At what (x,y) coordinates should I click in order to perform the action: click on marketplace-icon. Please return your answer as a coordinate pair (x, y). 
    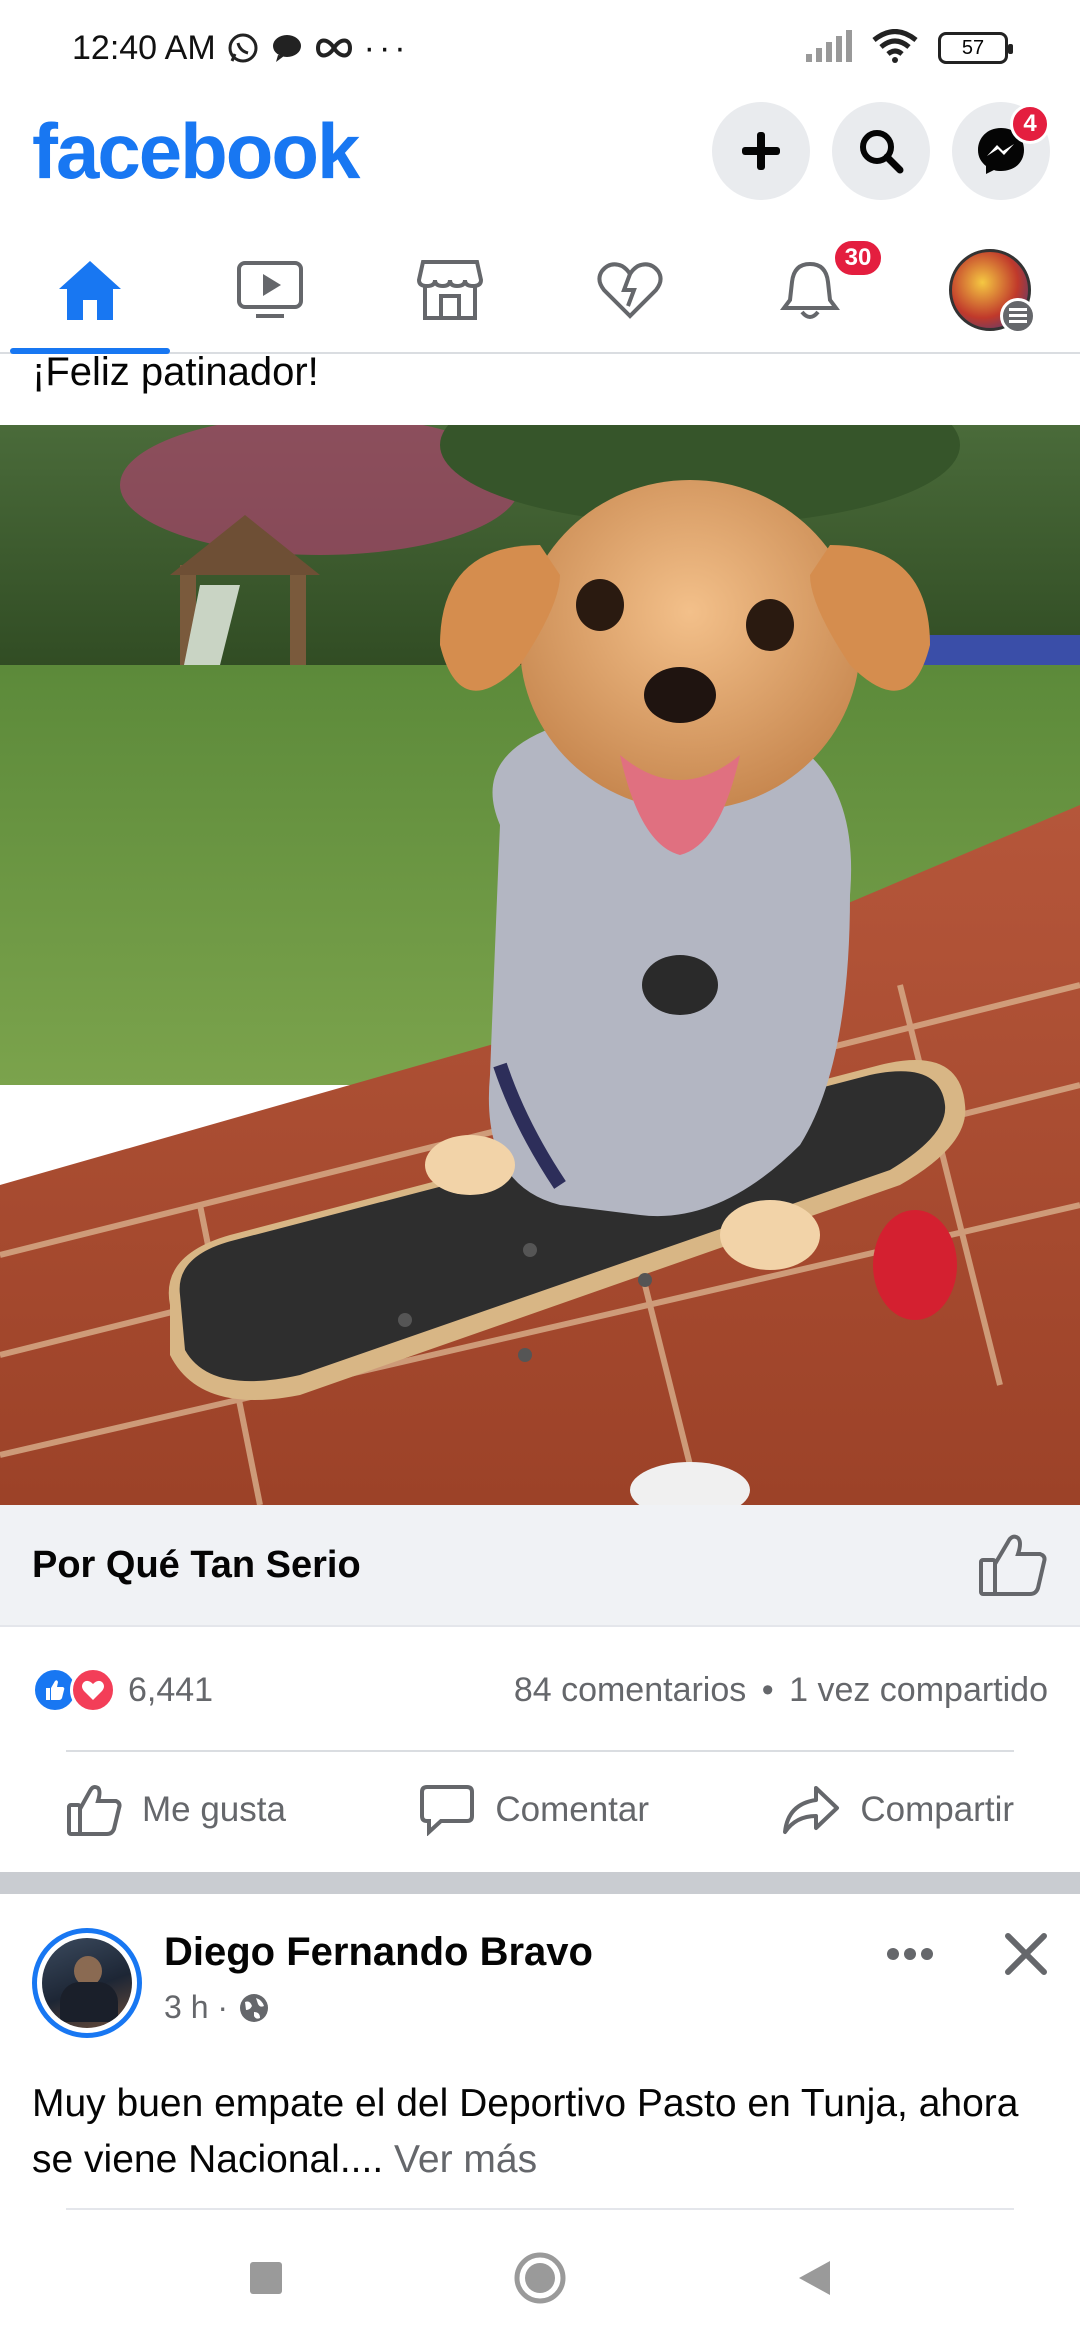
    Looking at the image, I should click on (450, 290).